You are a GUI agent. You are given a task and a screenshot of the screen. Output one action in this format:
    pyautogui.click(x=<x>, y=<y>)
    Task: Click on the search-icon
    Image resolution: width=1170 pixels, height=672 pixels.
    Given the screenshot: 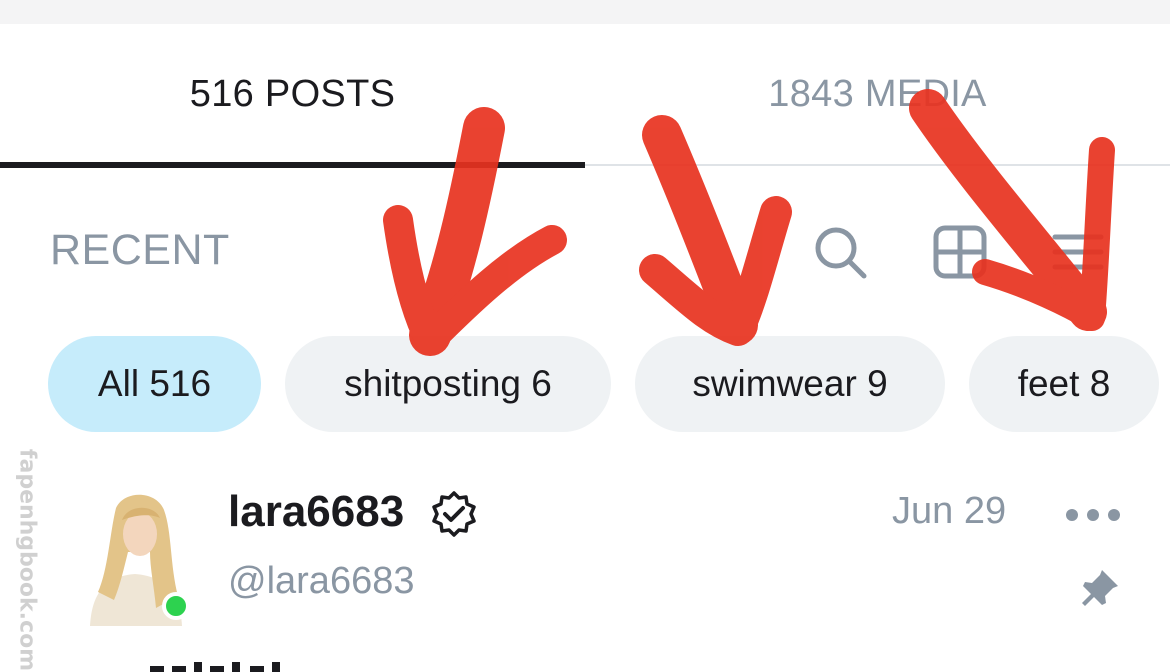 What is the action you would take?
    pyautogui.click(x=840, y=252)
    